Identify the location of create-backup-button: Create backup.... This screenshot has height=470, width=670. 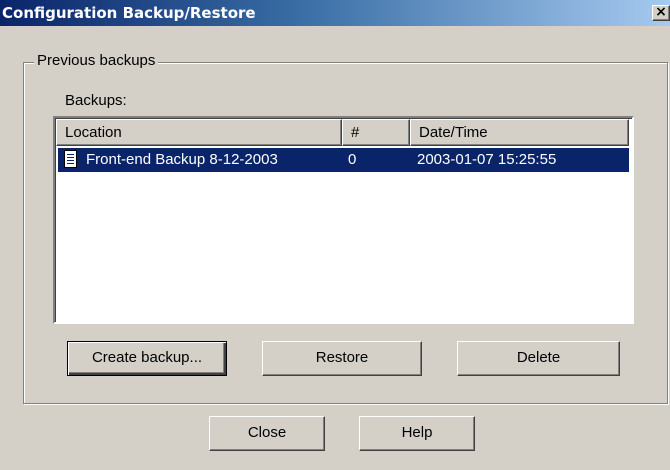
(147, 358).